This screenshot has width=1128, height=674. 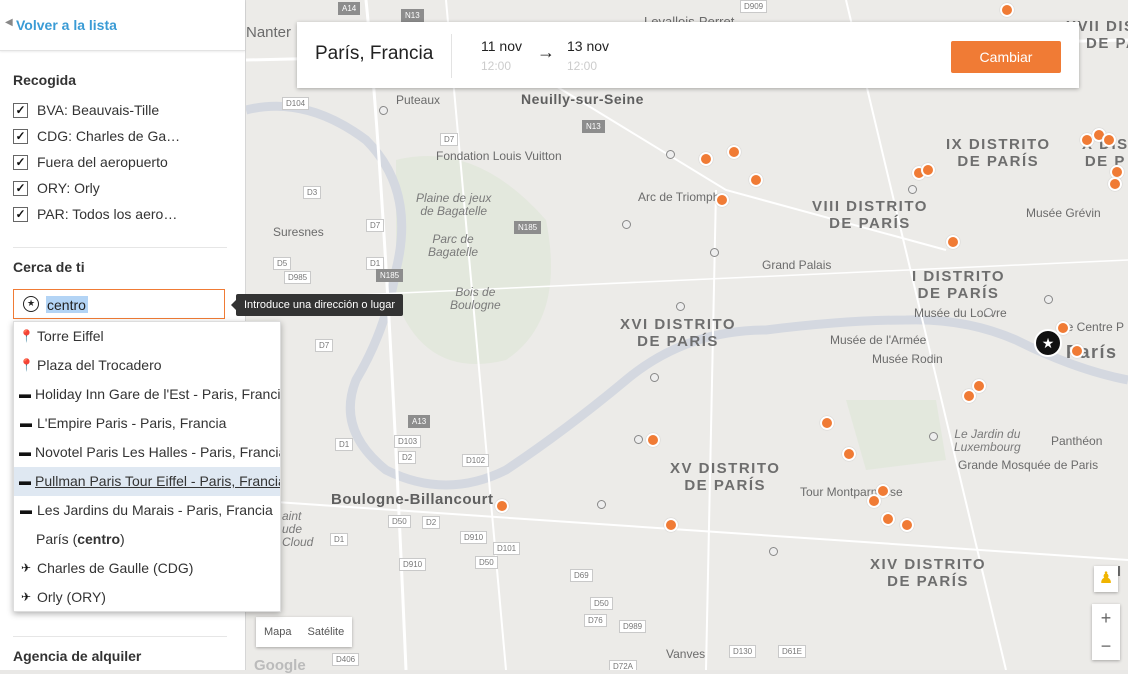 What do you see at coordinates (282, 263) in the screenshot?
I see `road-shield: D5` at bounding box center [282, 263].